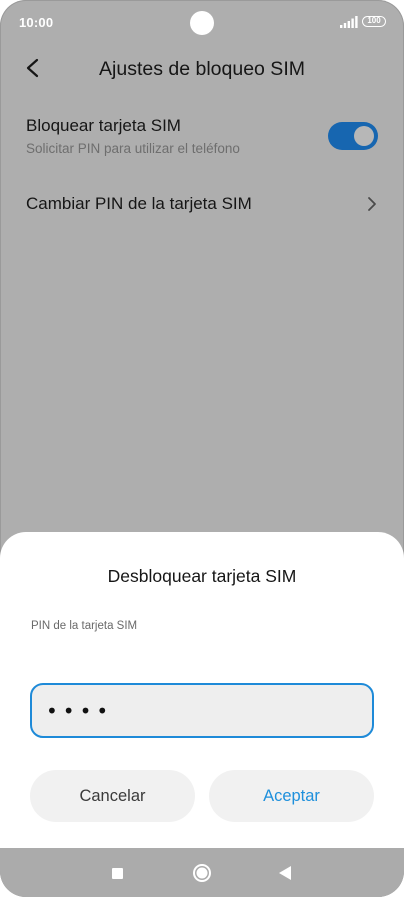 This screenshot has width=404, height=897. What do you see at coordinates (133, 148) in the screenshot?
I see `lock-sim-subtitle: Solicitar PIN para utilizar el teléfono` at bounding box center [133, 148].